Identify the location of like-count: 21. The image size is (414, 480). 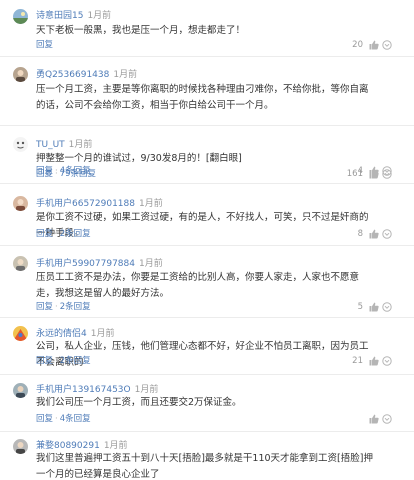
(357, 361).